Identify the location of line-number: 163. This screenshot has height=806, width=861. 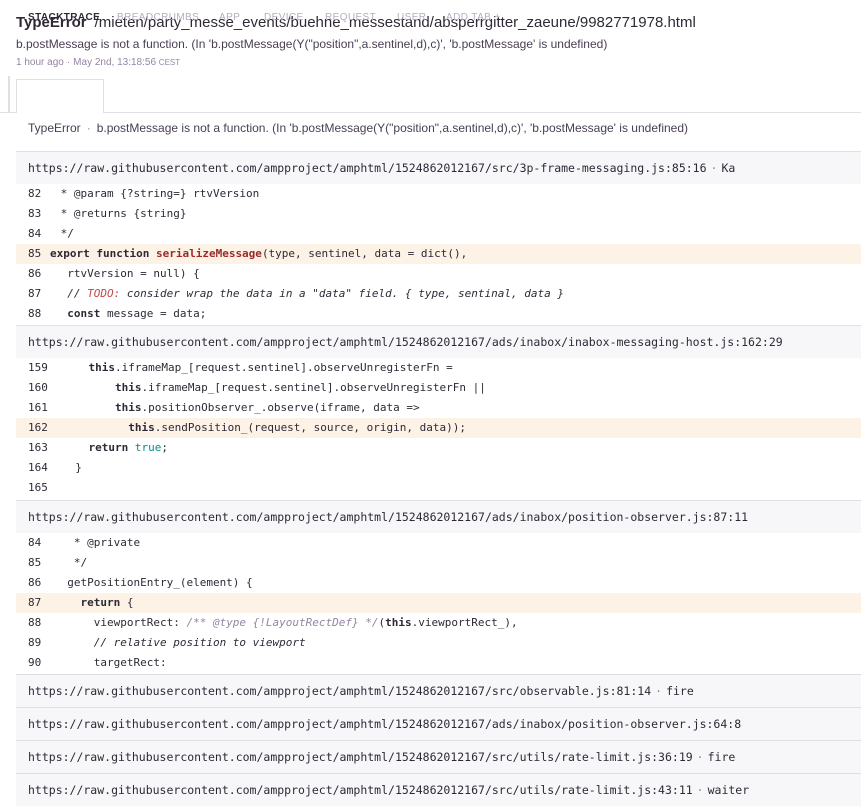
(38, 447).